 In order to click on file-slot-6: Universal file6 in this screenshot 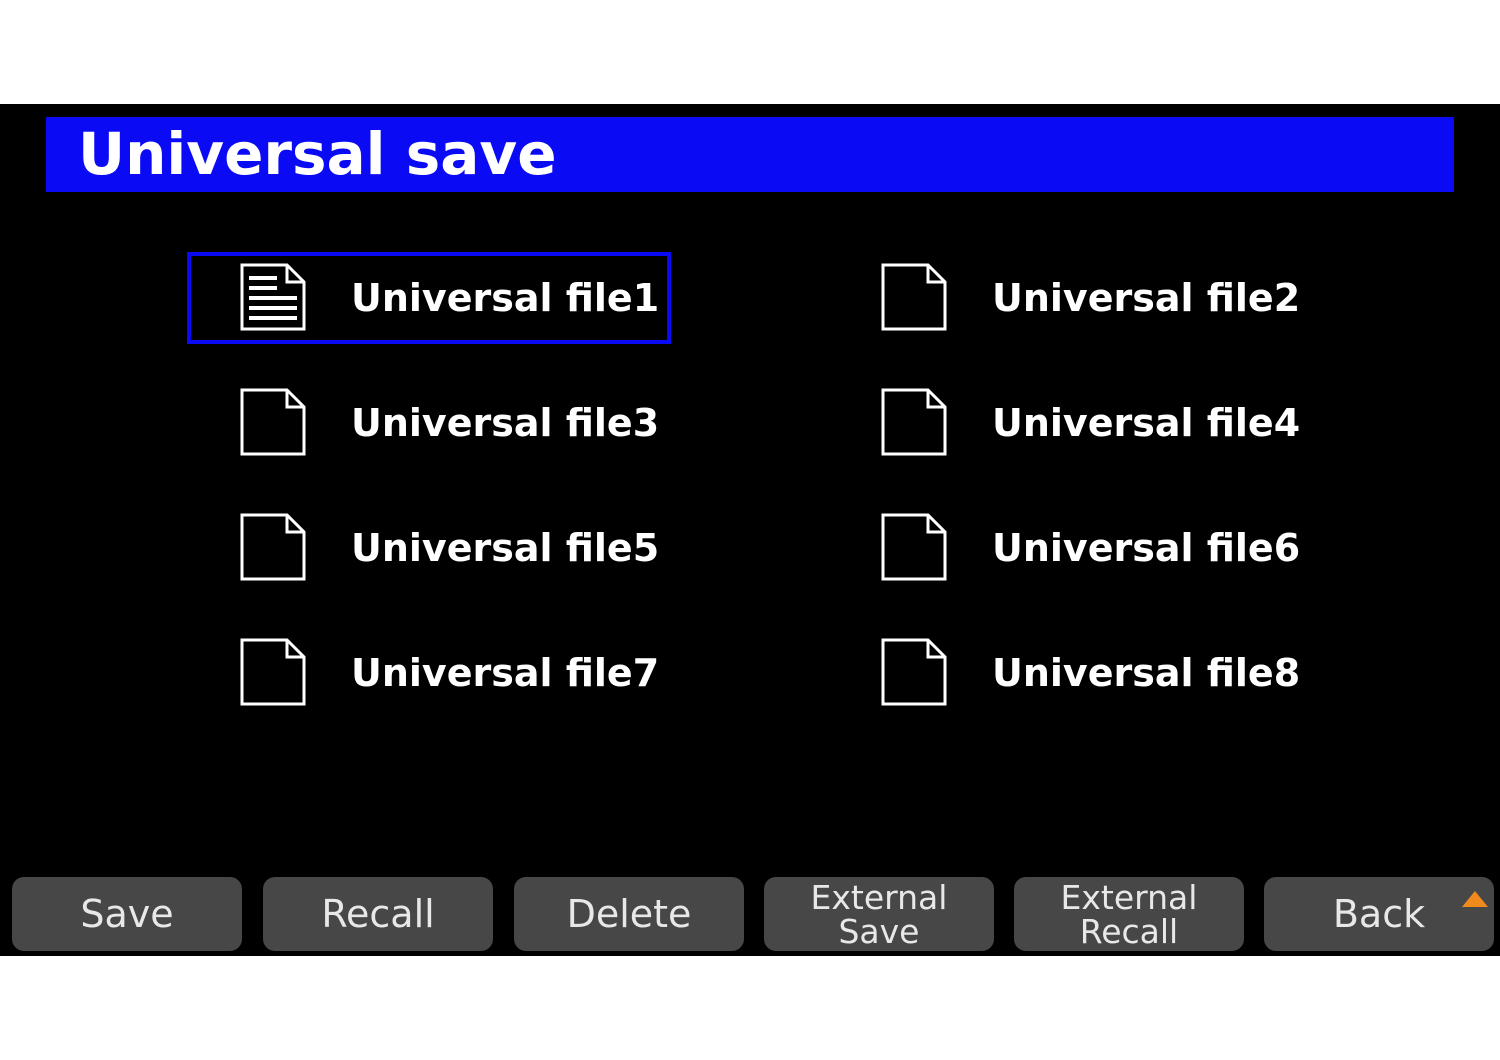, I will do `click(1070, 548)`.